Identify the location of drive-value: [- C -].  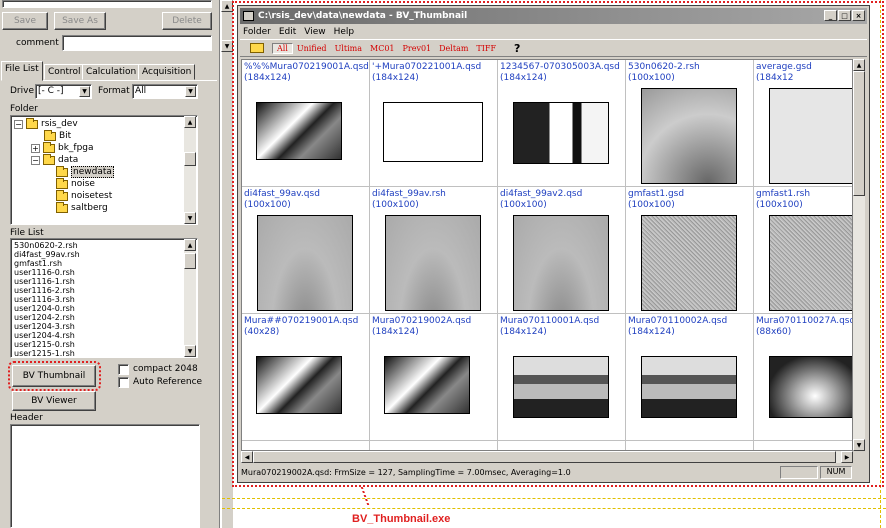
(51, 91).